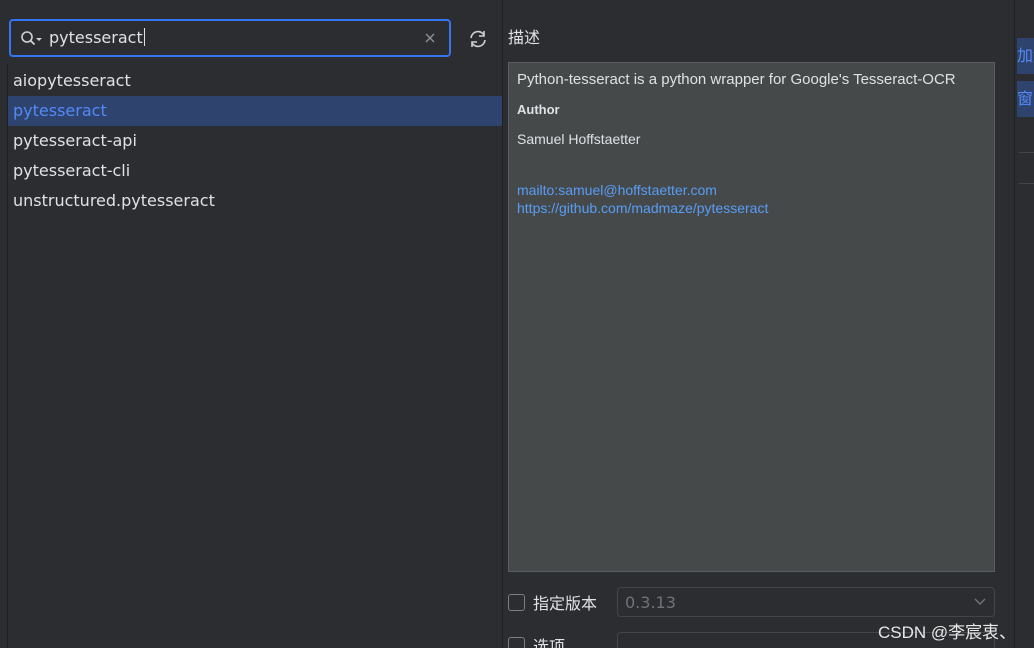 The height and width of the screenshot is (648, 1034). What do you see at coordinates (806, 602) in the screenshot?
I see `version-select: 0.3.13` at bounding box center [806, 602].